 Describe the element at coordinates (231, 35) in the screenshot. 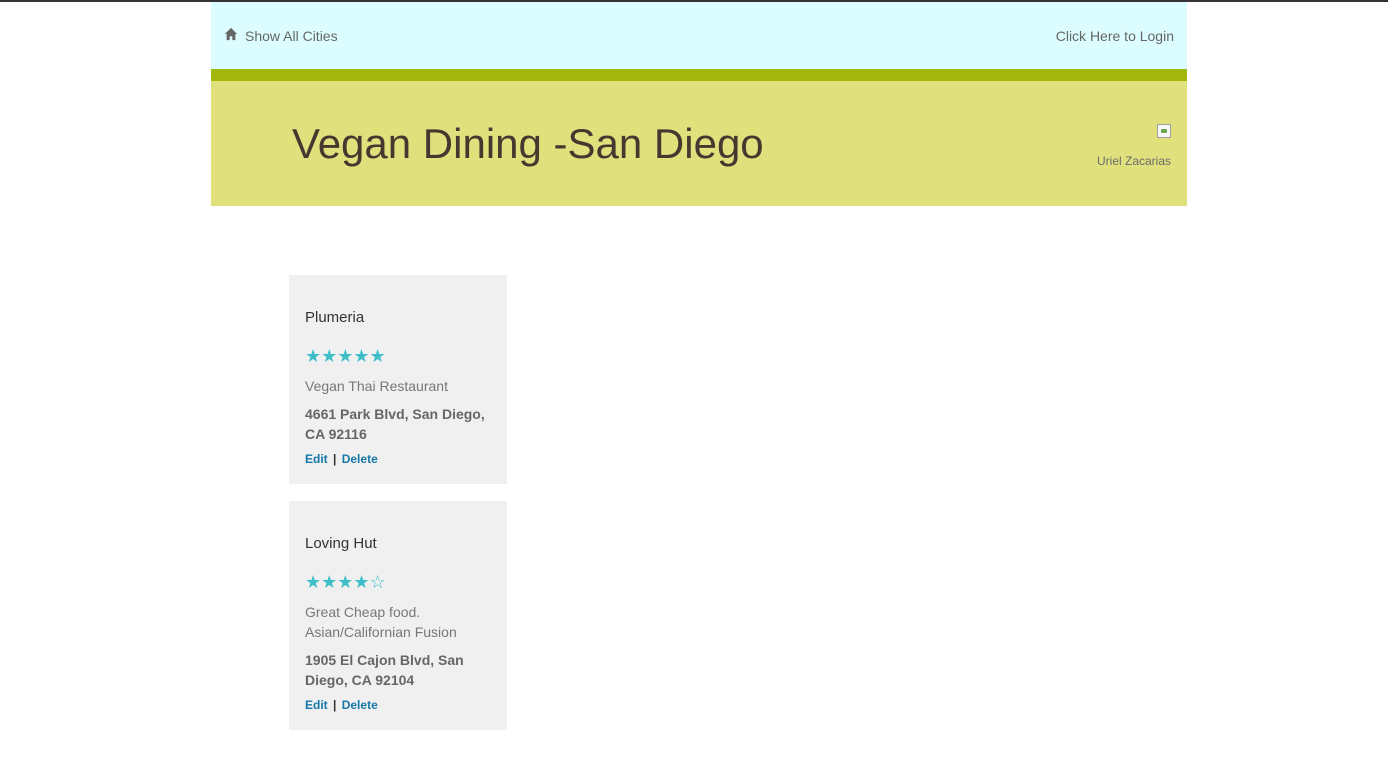

I see `home-icon` at that location.